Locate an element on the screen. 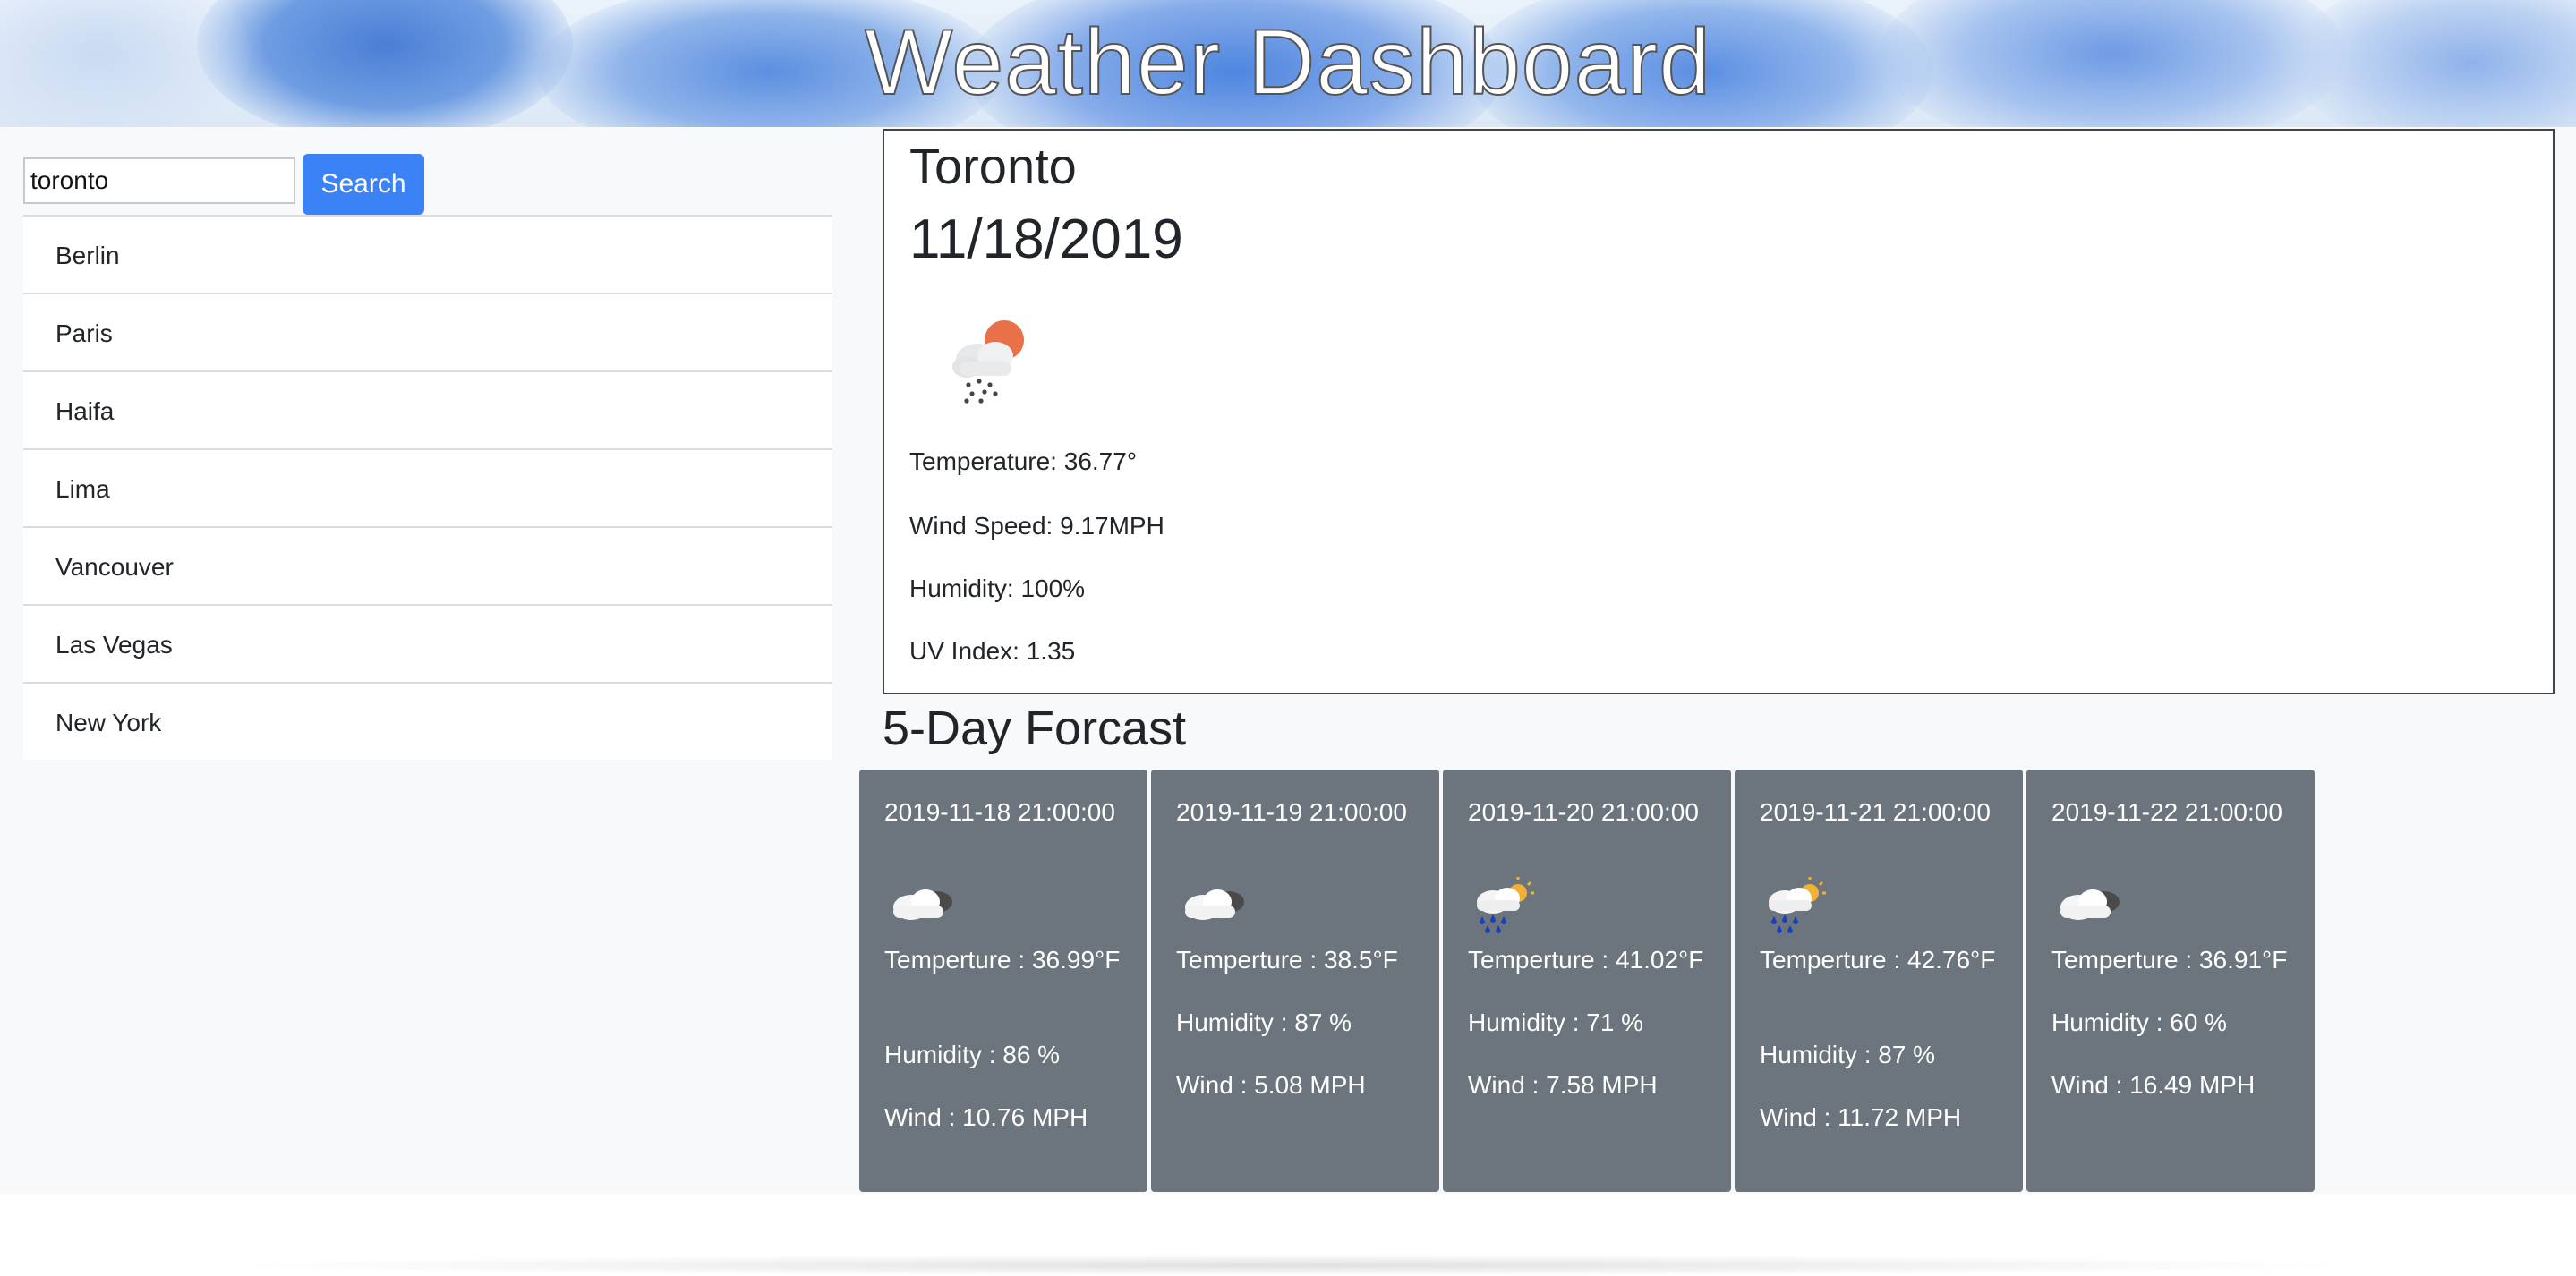  forecast-temperature: Temperture : 36.99°F is located at coordinates (1002, 960).